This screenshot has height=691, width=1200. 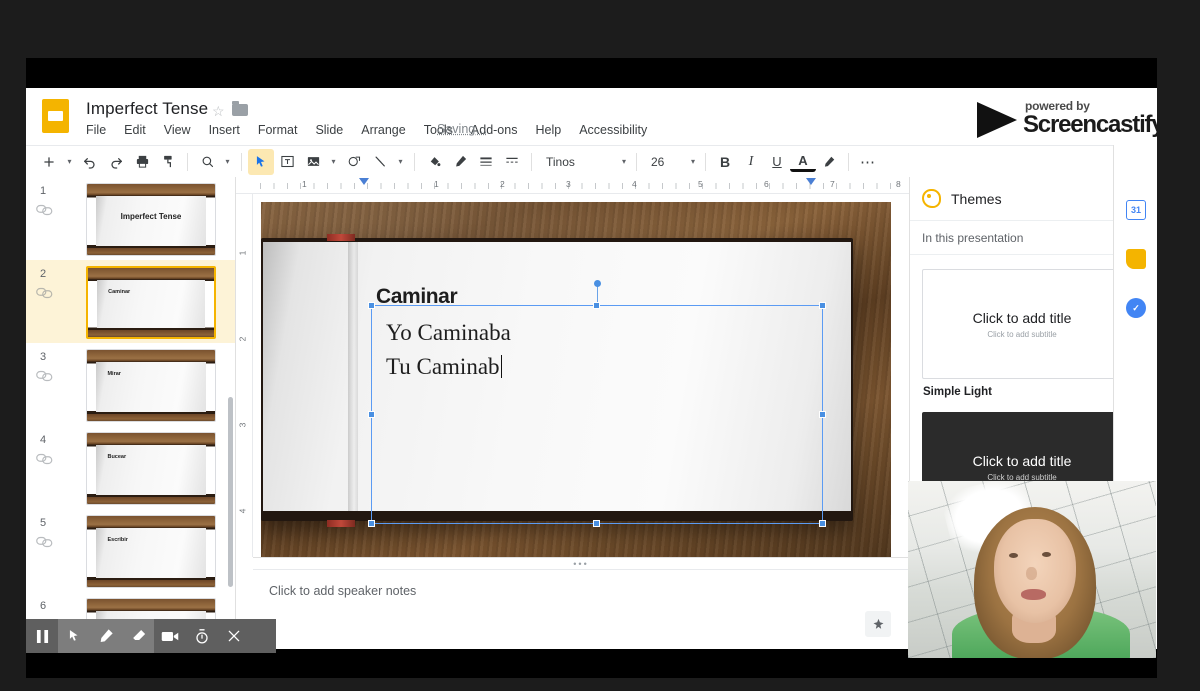 I want to click on resize-handle-middle-right, so click(x=822, y=414).